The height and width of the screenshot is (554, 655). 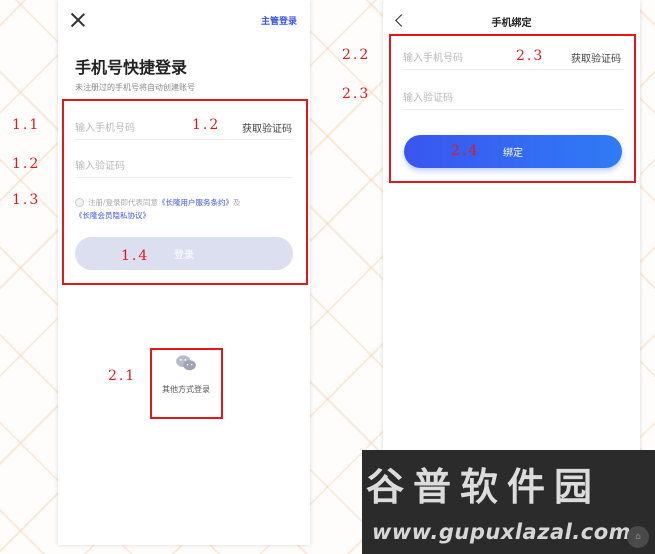 I want to click on marker-1-1: 1.1, so click(x=26, y=125).